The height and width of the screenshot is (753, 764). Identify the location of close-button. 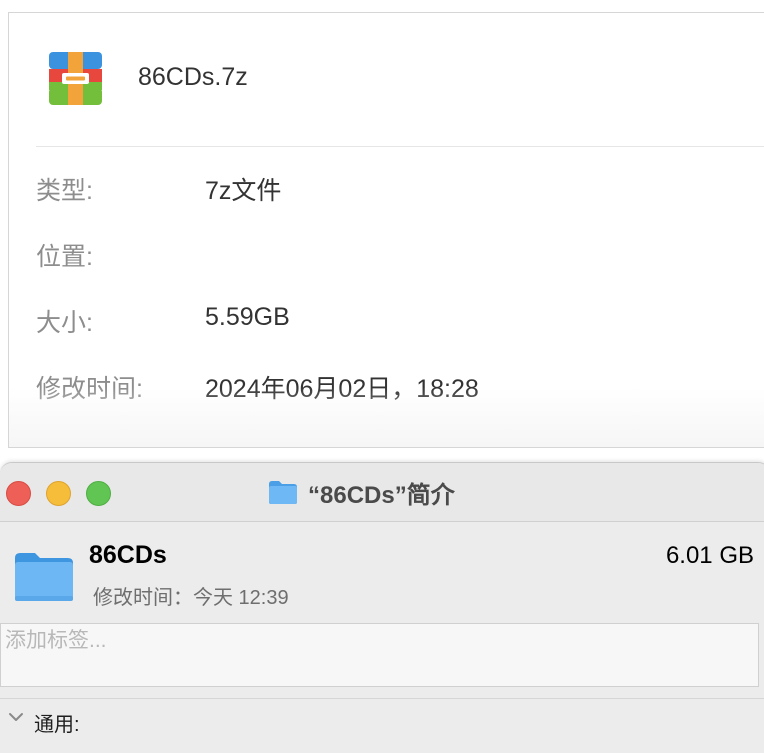
(18, 493).